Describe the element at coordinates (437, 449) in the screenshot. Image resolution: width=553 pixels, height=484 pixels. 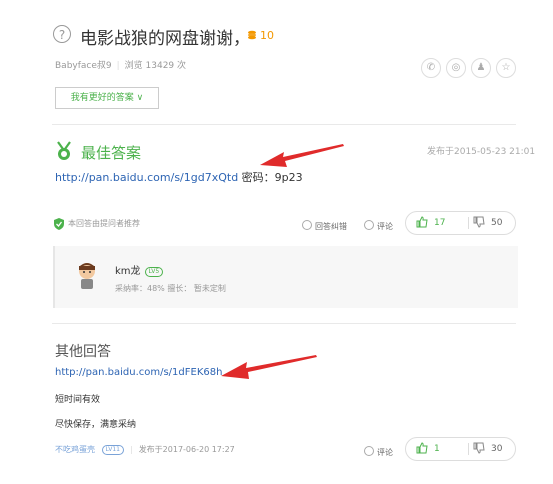
I see `upvote-count: 1` at that location.